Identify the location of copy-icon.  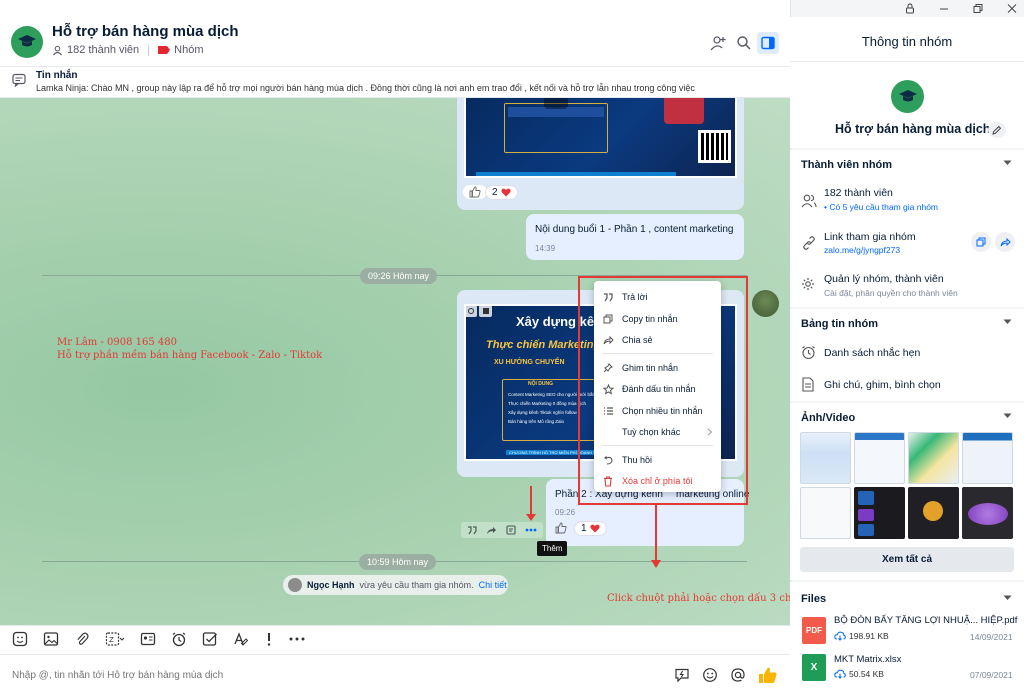
(608, 319).